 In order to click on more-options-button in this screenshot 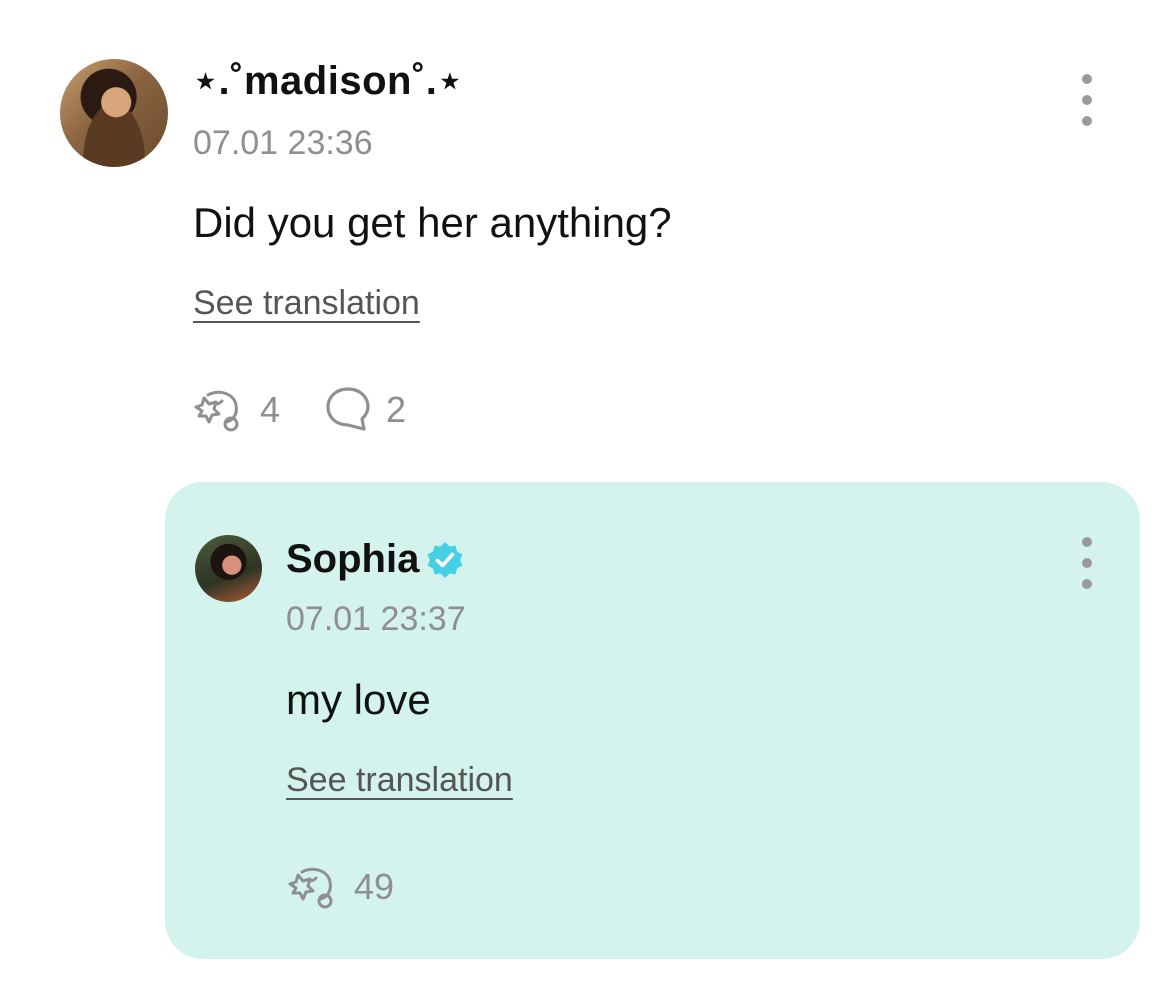, I will do `click(1087, 100)`.